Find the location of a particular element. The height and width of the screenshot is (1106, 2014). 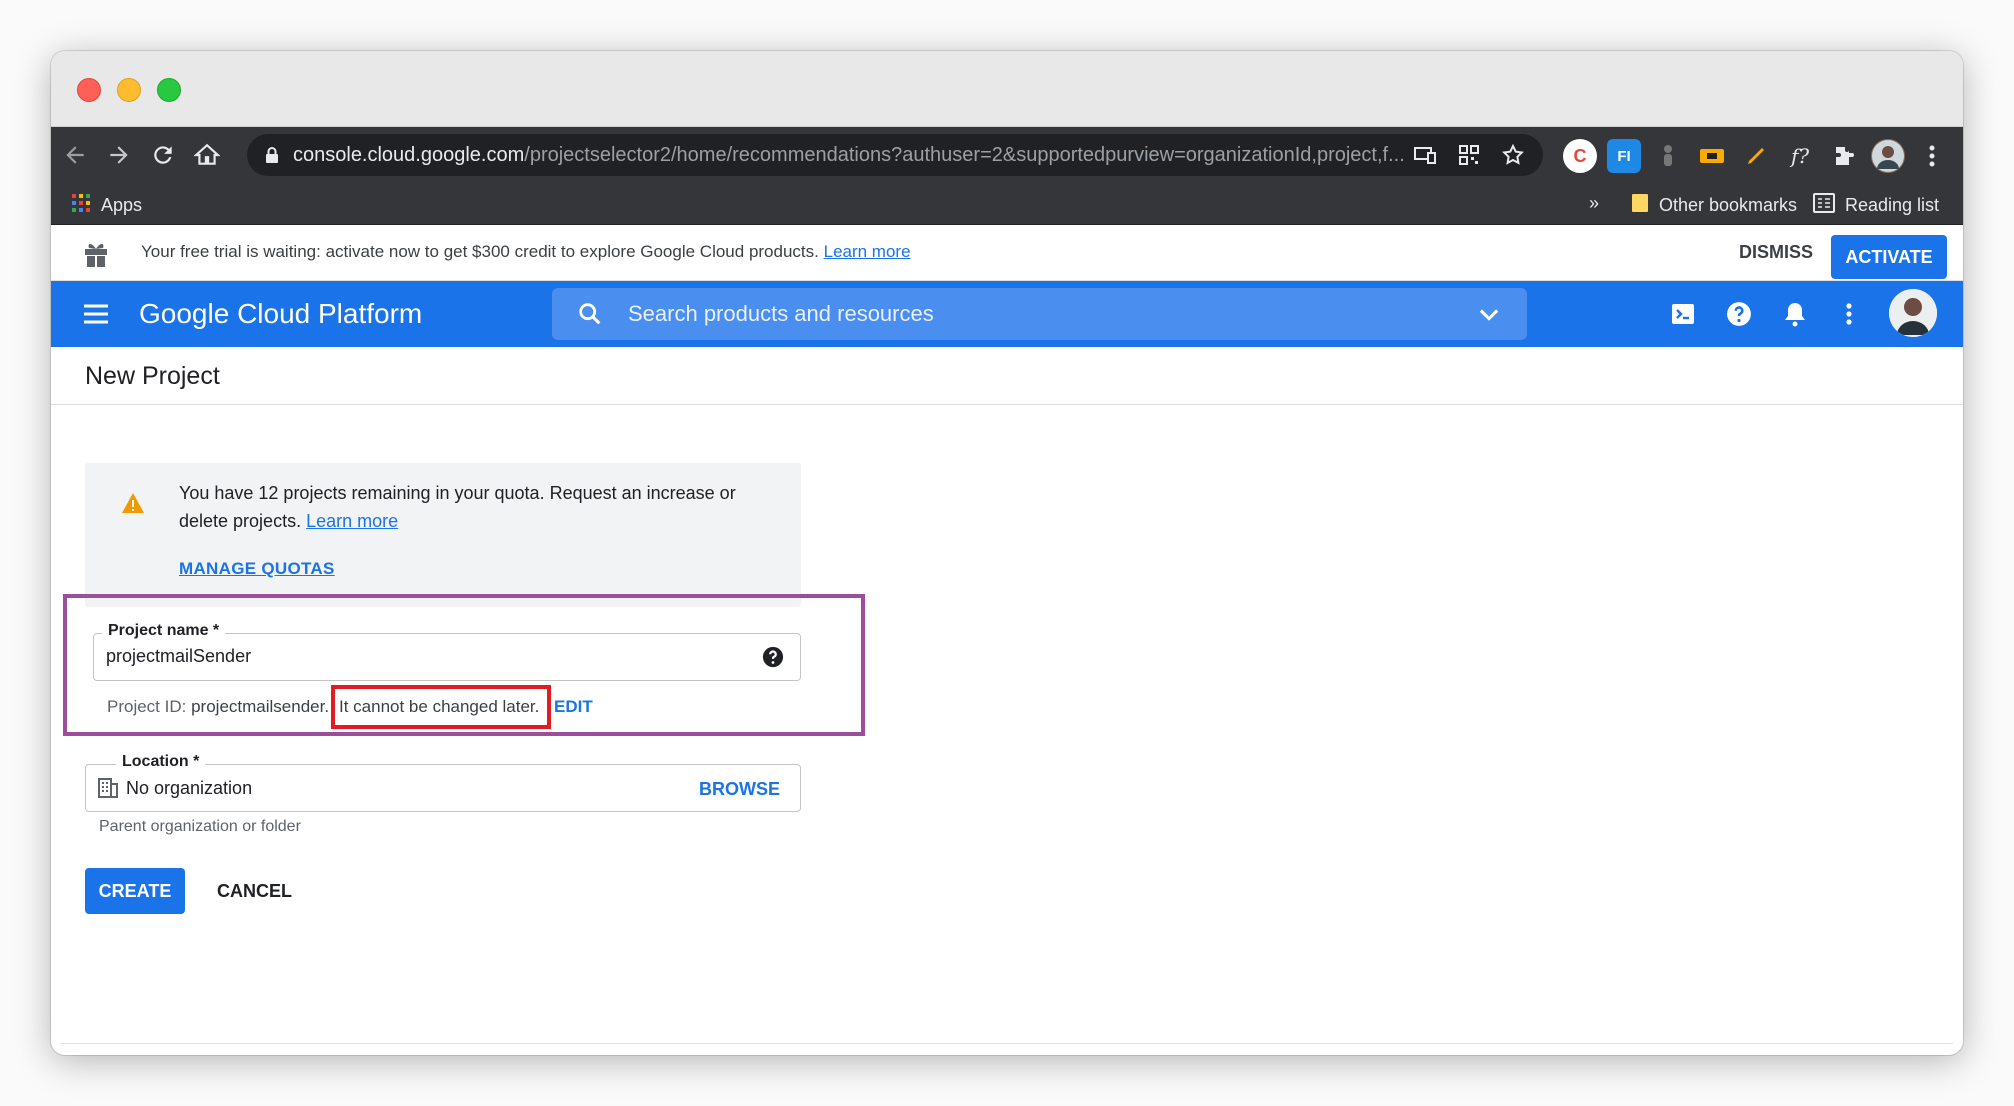

formula-extension-label: f? is located at coordinates (1800, 156).